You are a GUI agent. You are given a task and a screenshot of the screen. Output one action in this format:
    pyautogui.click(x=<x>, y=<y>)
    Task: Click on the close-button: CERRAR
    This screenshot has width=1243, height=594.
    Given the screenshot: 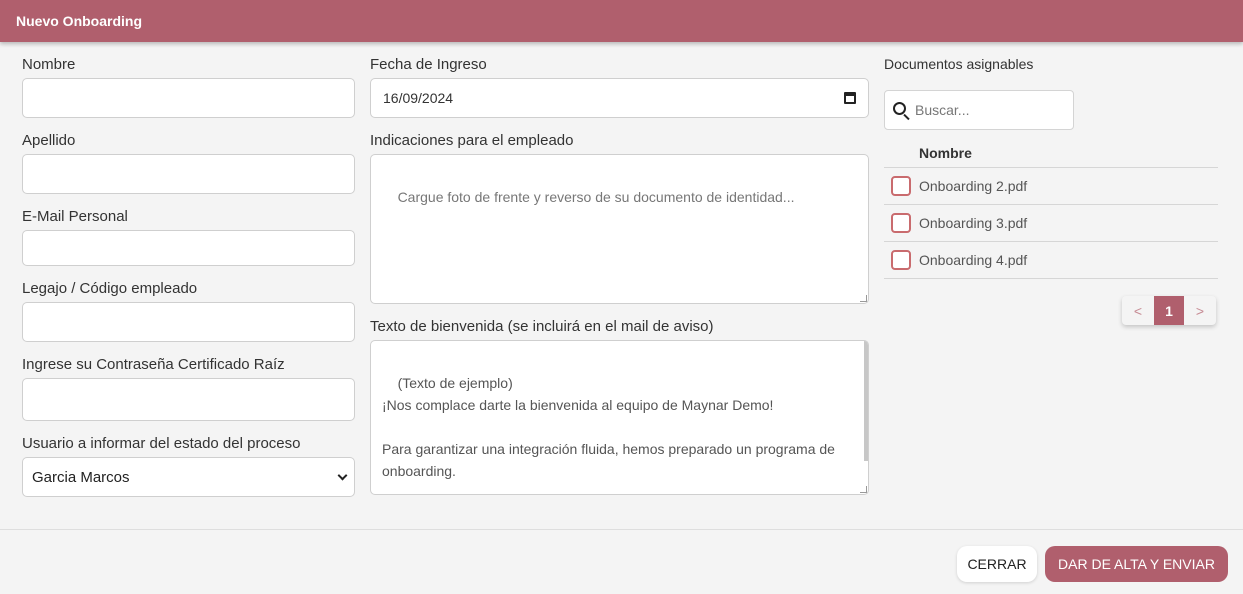 What is the action you would take?
    pyautogui.click(x=997, y=564)
    